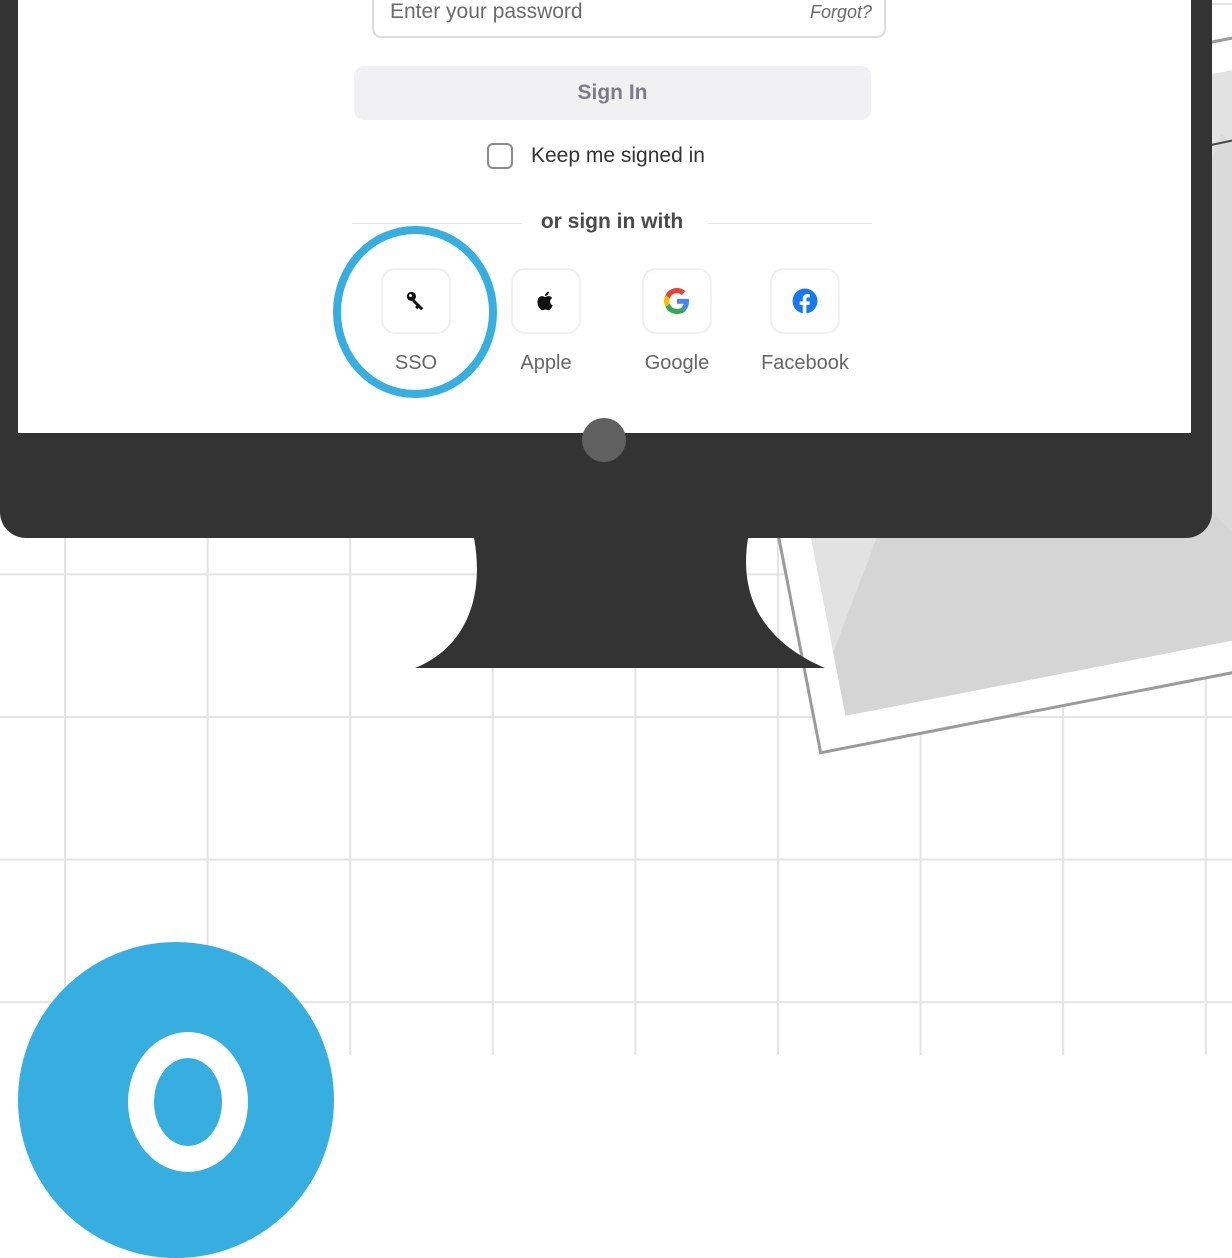  What do you see at coordinates (546, 363) in the screenshot?
I see `apple-label: Apple` at bounding box center [546, 363].